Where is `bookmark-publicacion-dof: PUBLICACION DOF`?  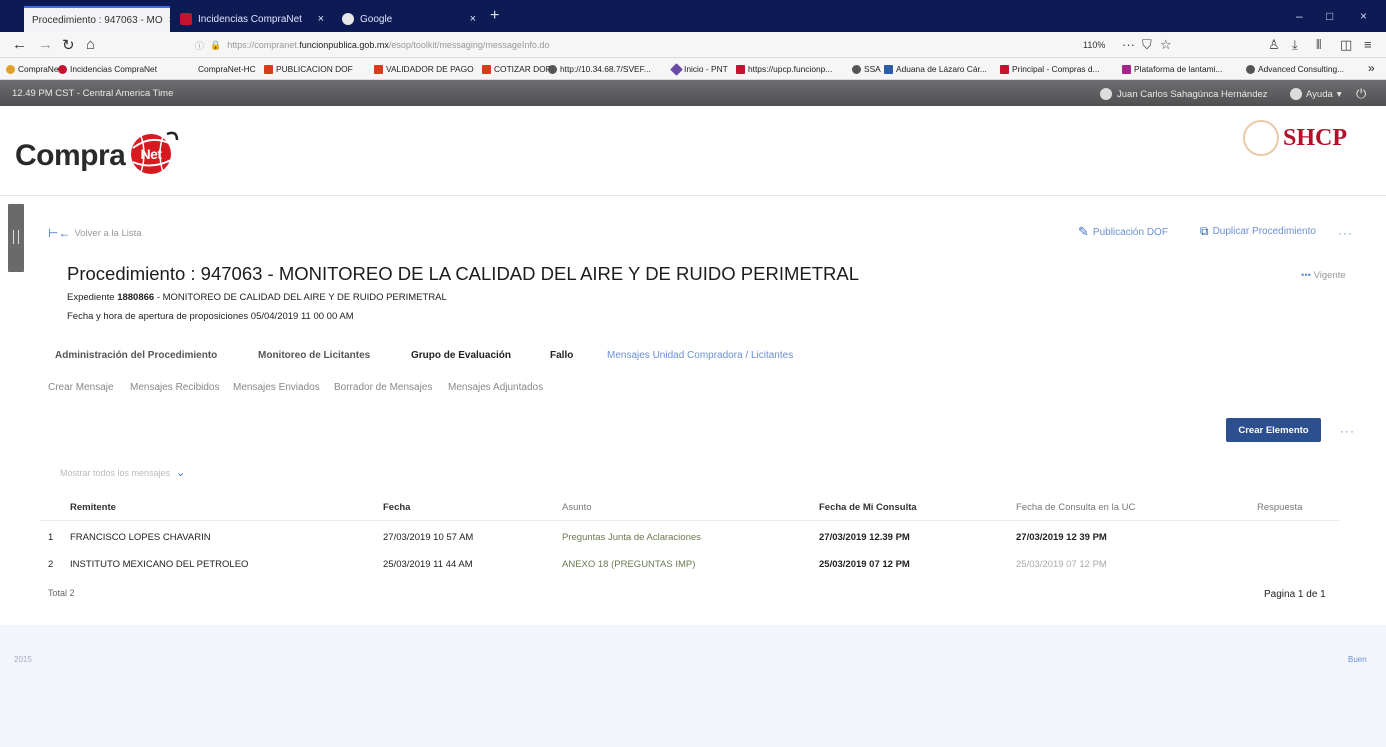
bookmark-publicacion-dof: PUBLICACION DOF is located at coordinates (308, 69).